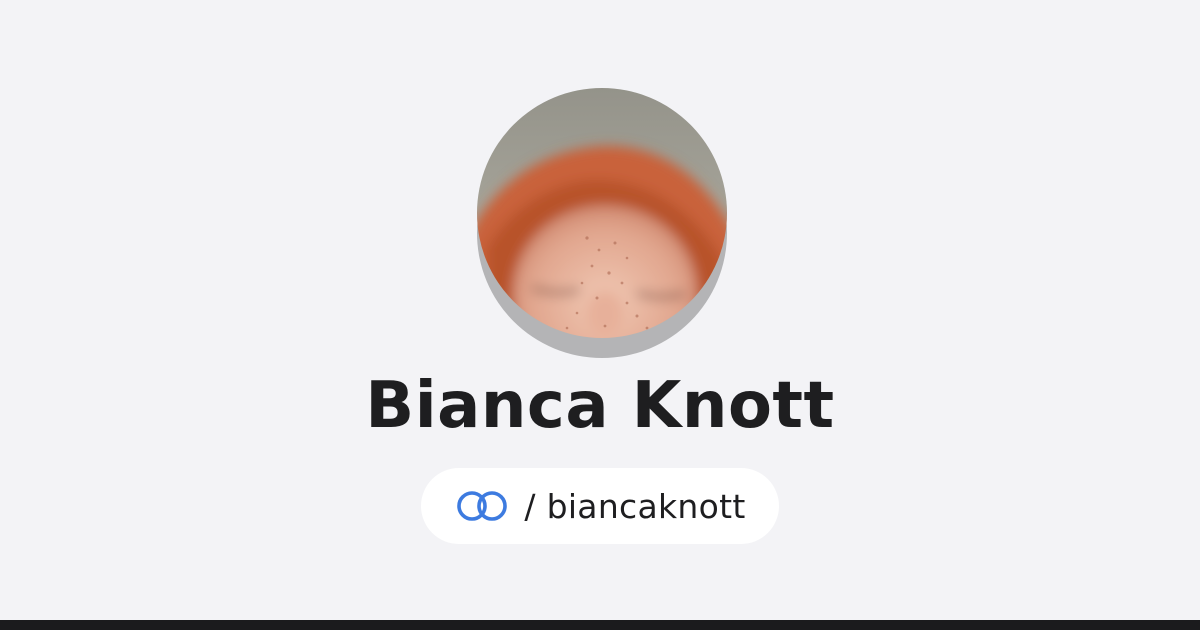  I want to click on bottom-bar, so click(600, 625).